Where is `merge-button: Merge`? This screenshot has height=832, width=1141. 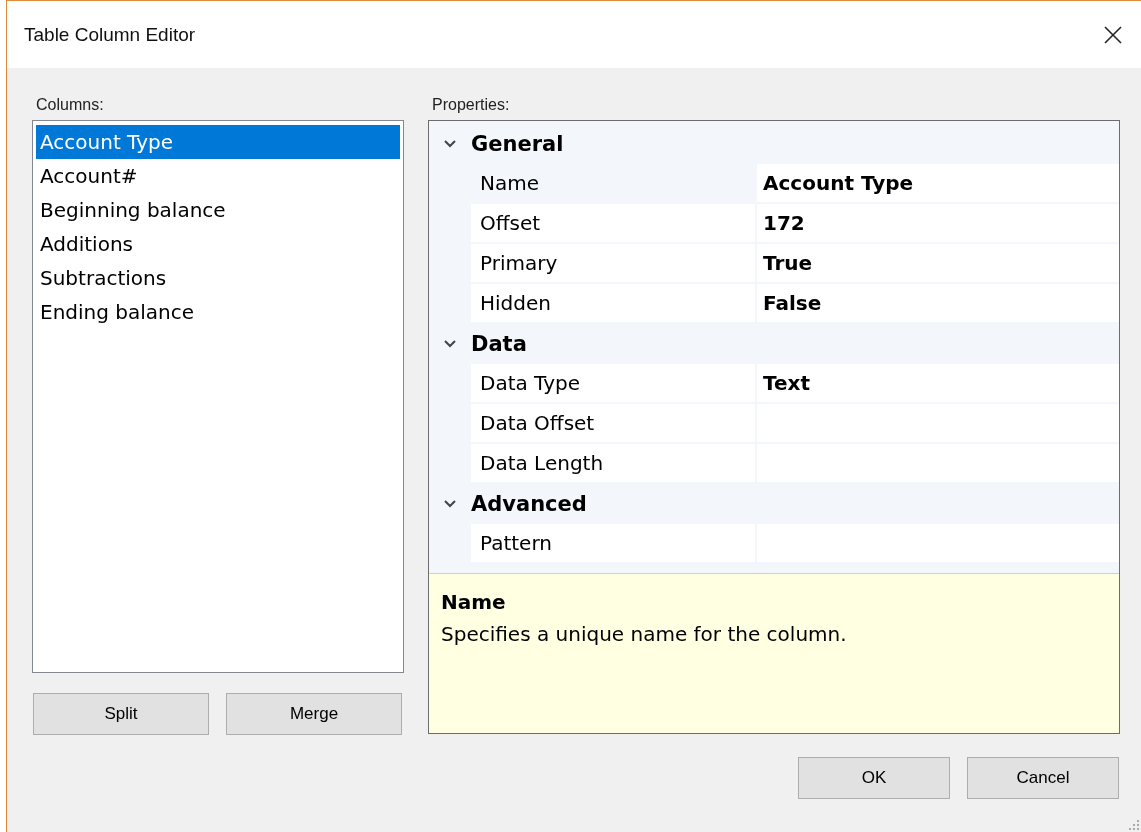 merge-button: Merge is located at coordinates (314, 714).